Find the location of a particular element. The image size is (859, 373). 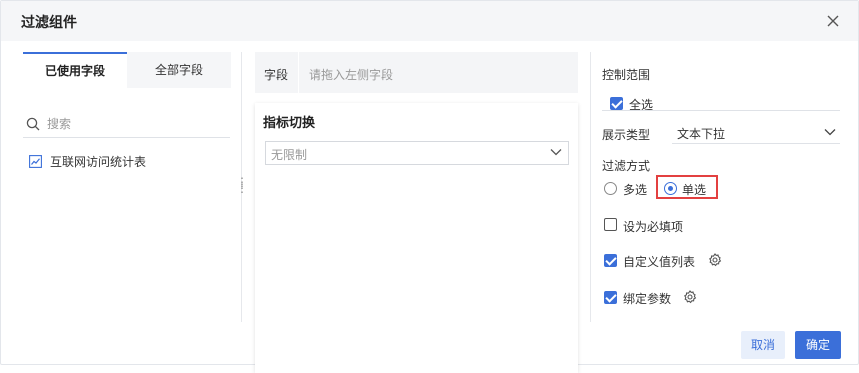

drop-placeholder: 请拖入左侧字段 is located at coordinates (351, 75).